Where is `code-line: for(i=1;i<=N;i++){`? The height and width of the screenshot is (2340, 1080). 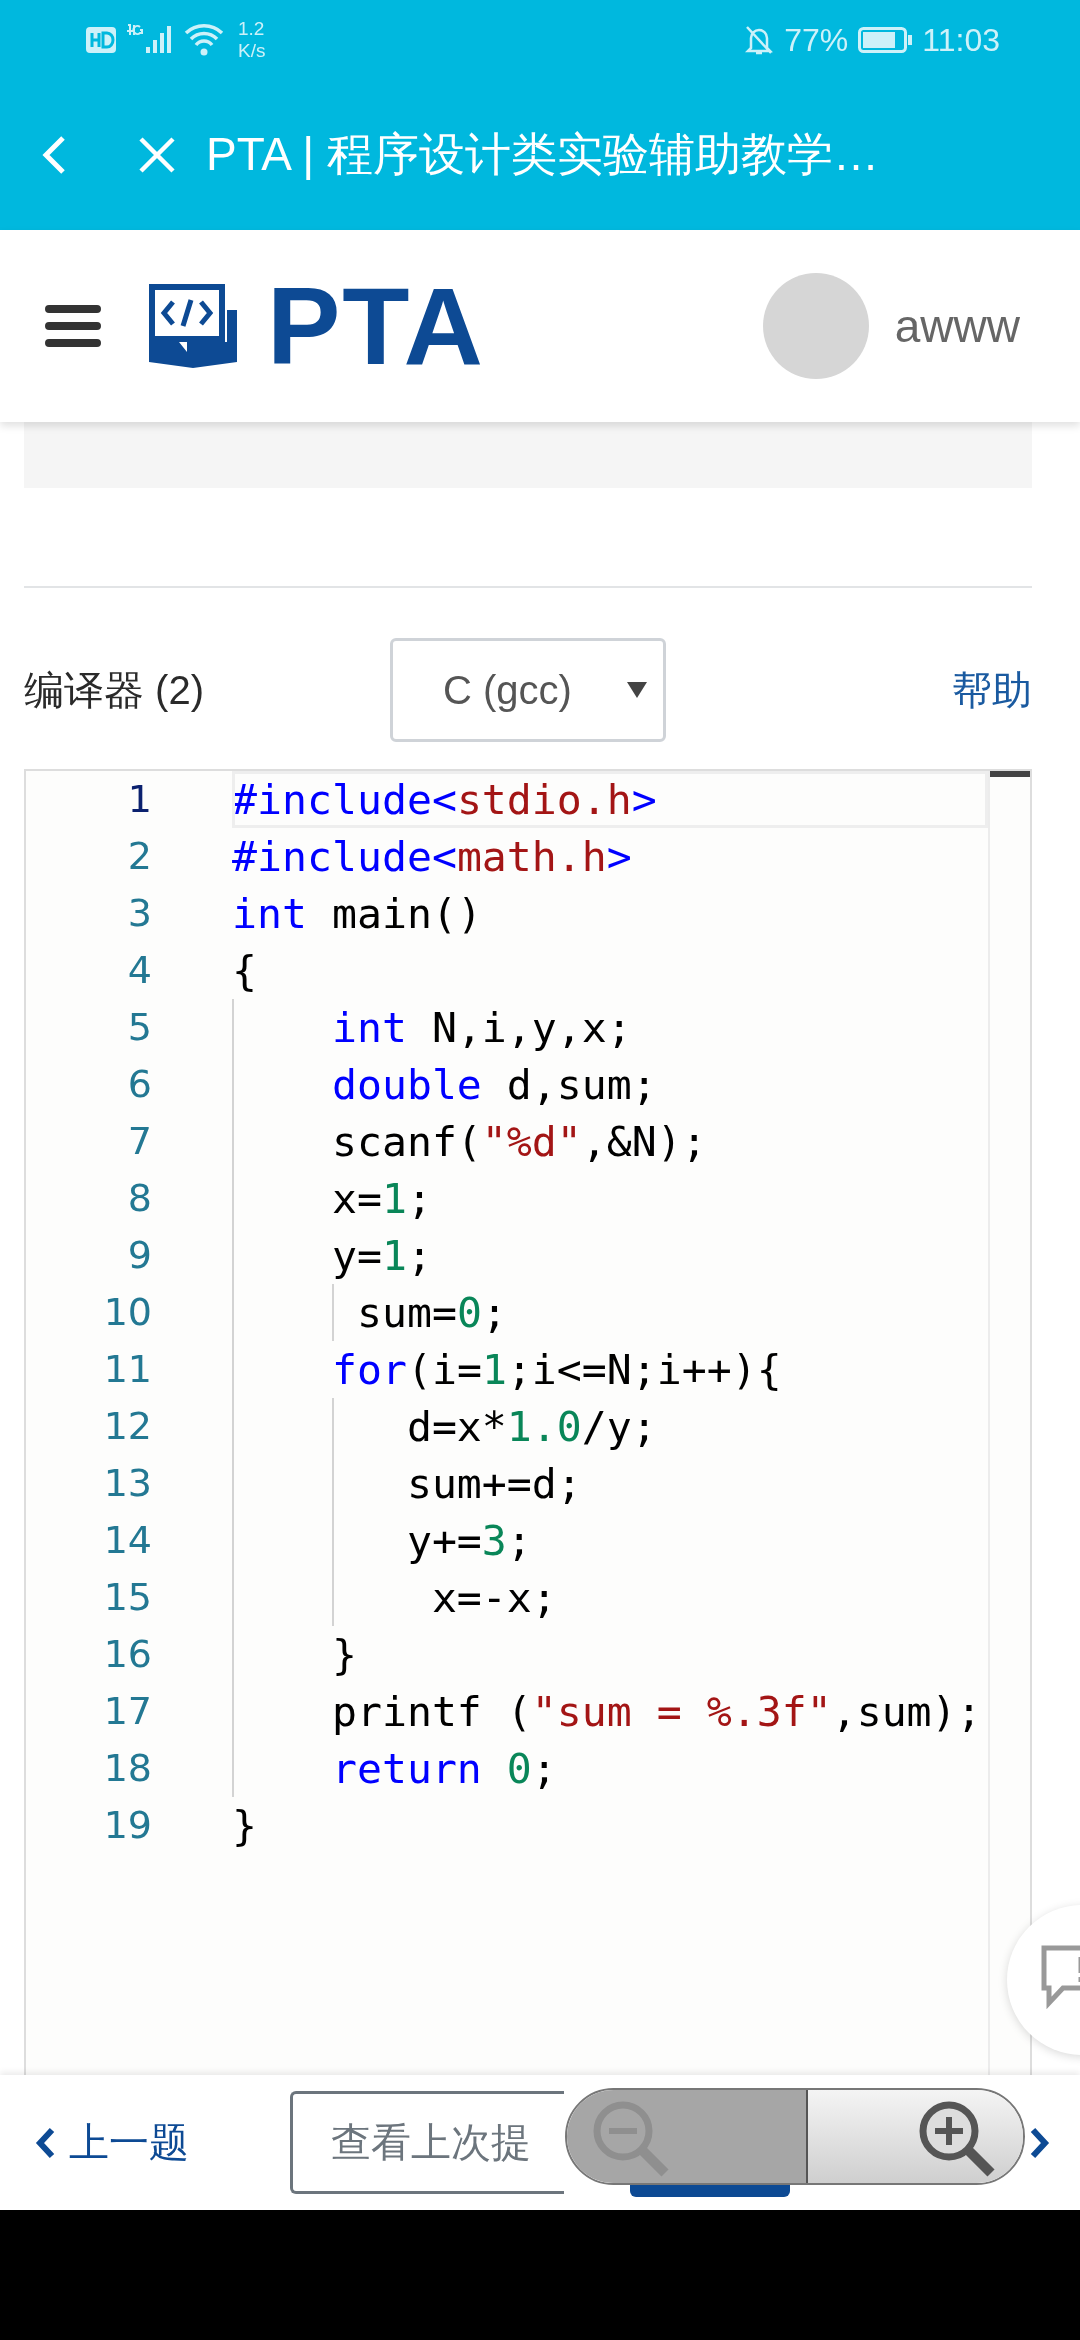
code-line: for(i=1;i<=N;i++){ is located at coordinates (610, 1369).